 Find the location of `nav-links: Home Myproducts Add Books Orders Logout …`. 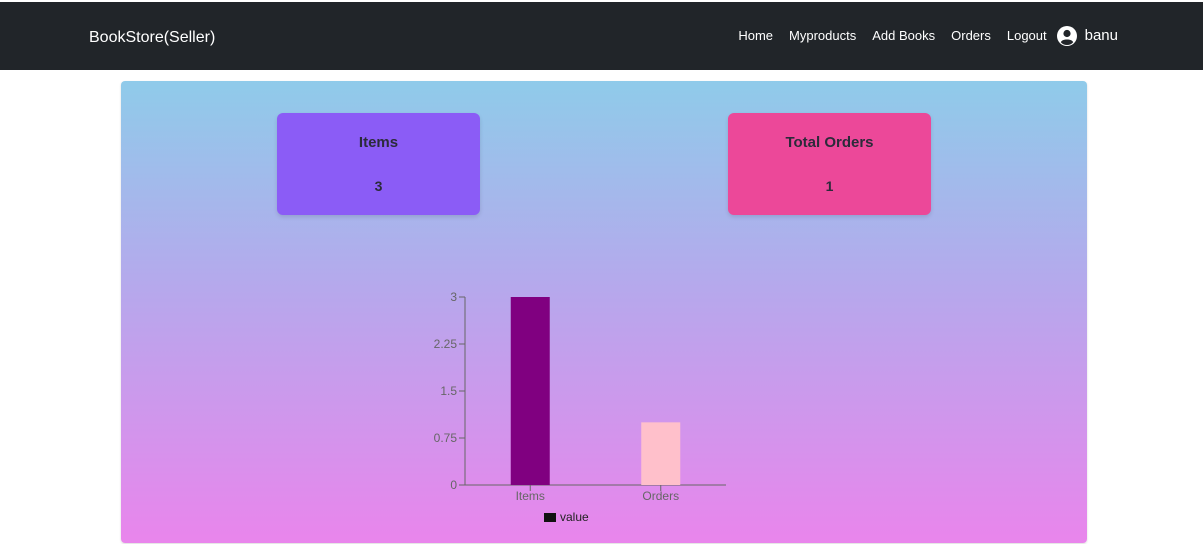

nav-links: Home Myproducts Add Books Orders Logout … is located at coordinates (920, 36).